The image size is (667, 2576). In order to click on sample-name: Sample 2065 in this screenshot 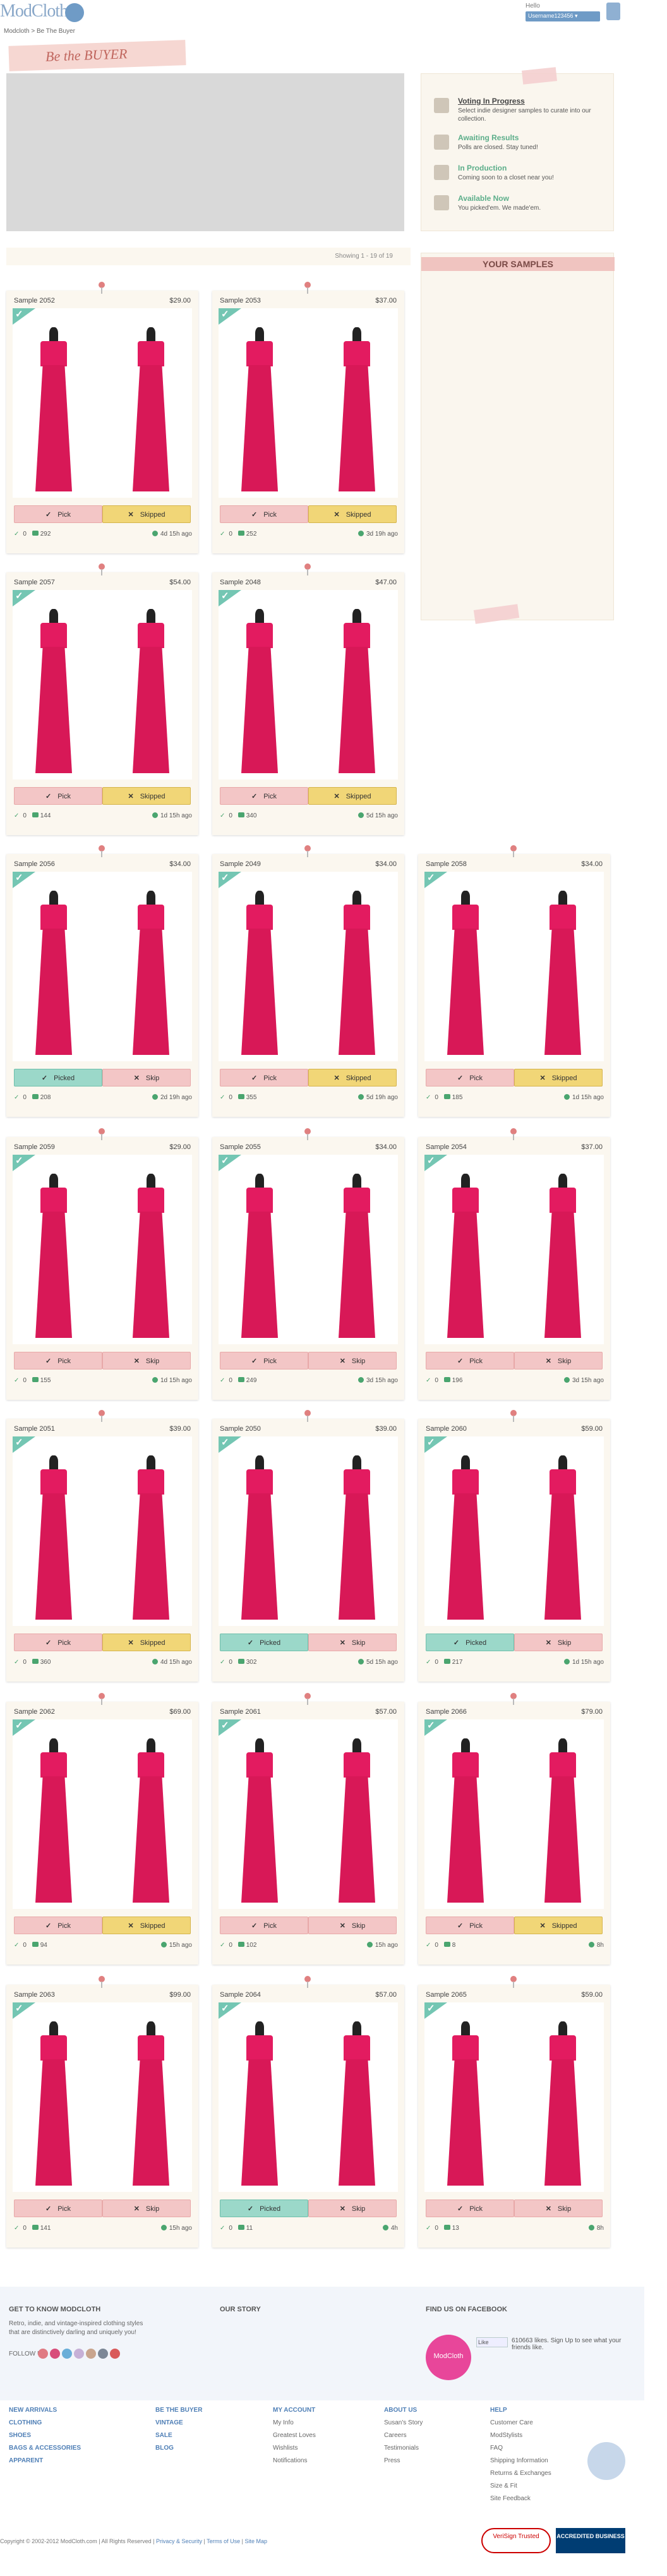, I will do `click(446, 1995)`.